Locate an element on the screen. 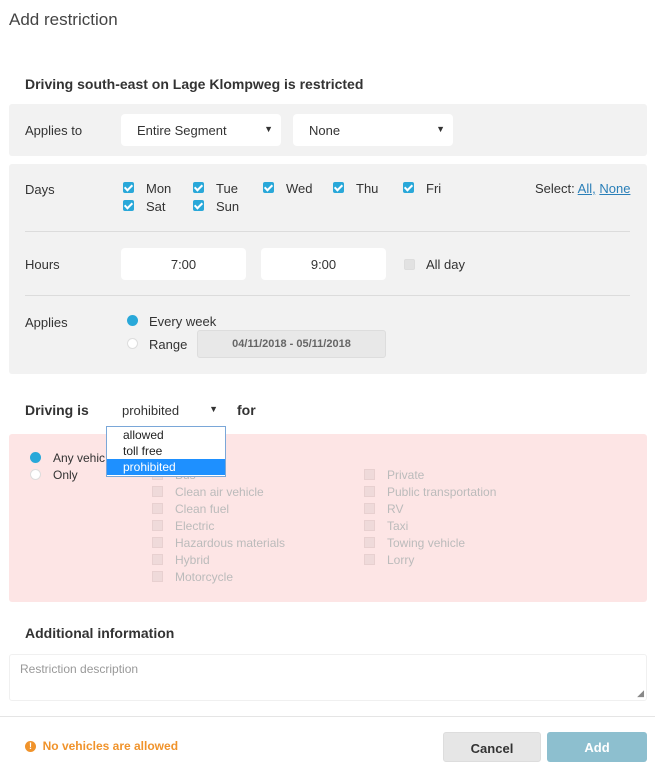  vehicle-label: Taxi is located at coordinates (398, 526).